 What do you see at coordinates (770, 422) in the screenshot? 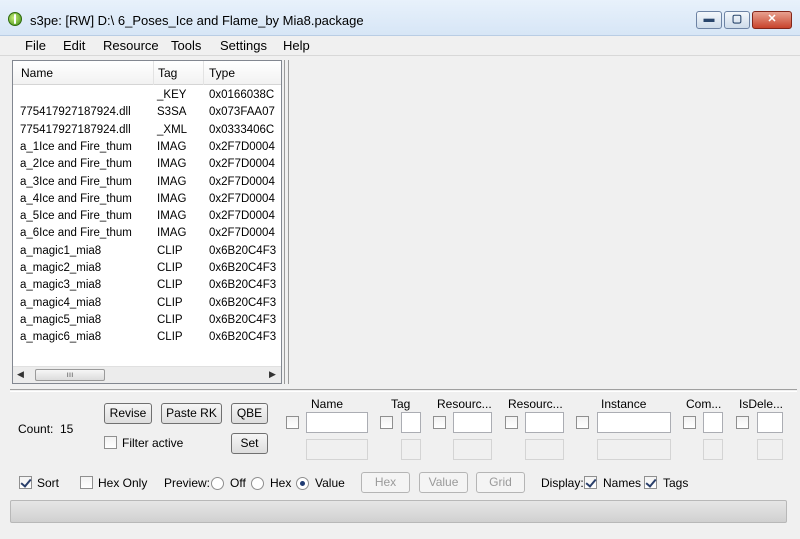
I see `filter-isdeleted-input` at bounding box center [770, 422].